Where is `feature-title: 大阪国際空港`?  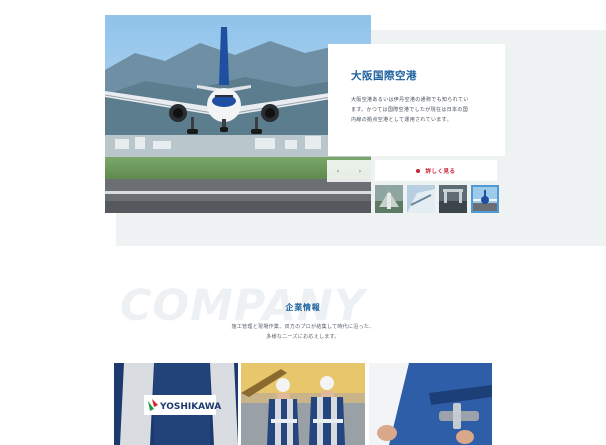
feature-title: 大阪国際空港 is located at coordinates (384, 76).